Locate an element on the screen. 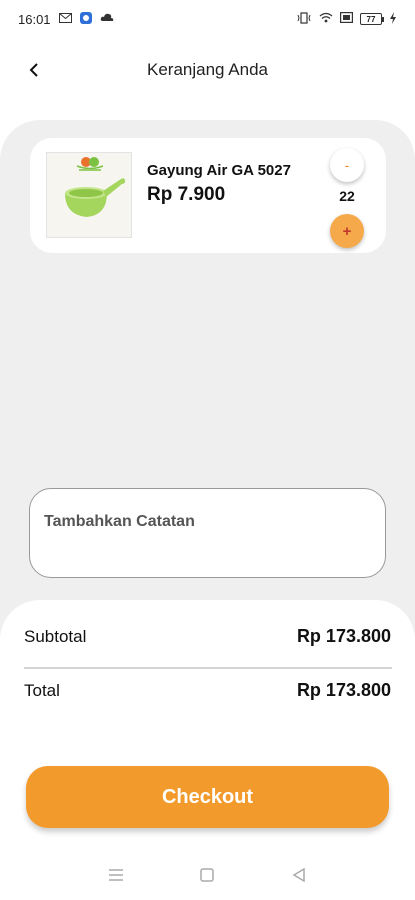  total-row: Total Rp 173.800 is located at coordinates (207, 690).